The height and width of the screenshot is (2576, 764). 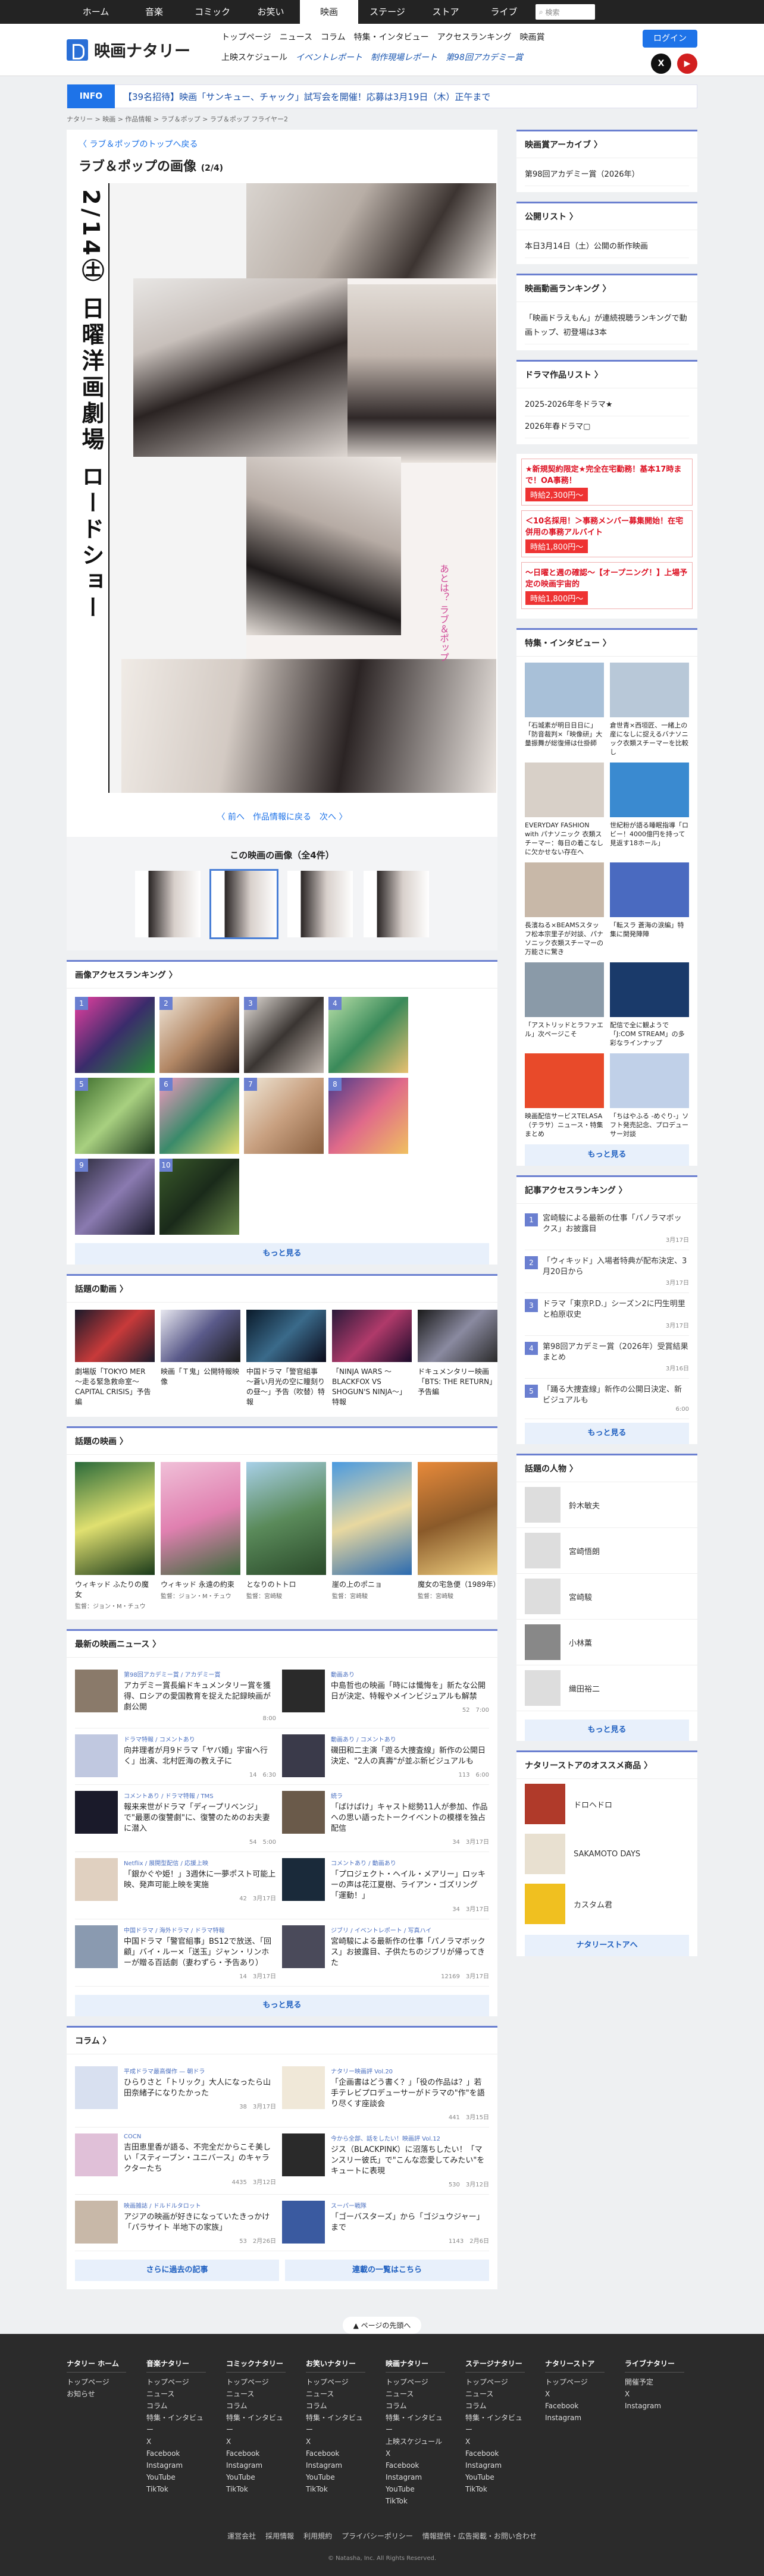 What do you see at coordinates (128, 49) in the screenshot?
I see `site-logo: 映画ナタリー` at bounding box center [128, 49].